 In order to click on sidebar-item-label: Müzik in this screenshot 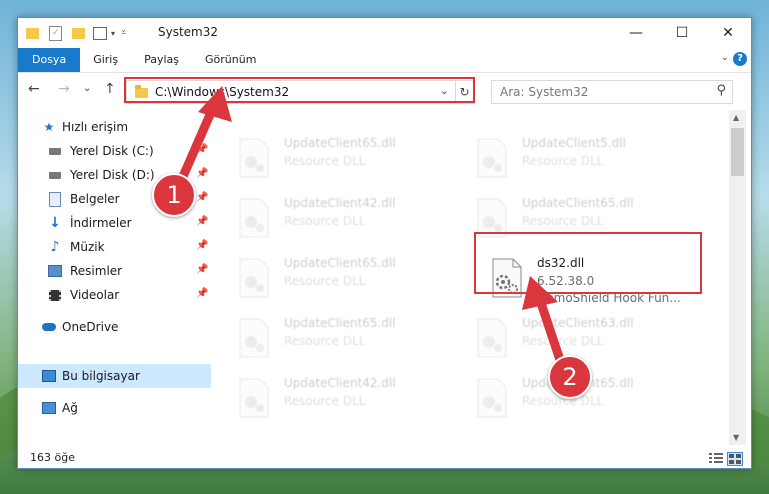, I will do `click(87, 247)`.